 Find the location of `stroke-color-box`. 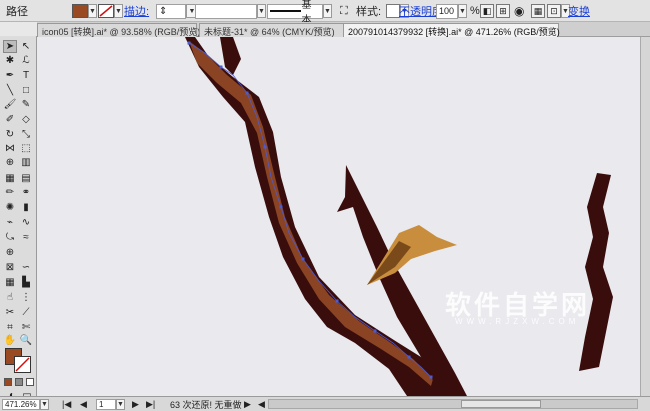

stroke-color-box is located at coordinates (22, 364).